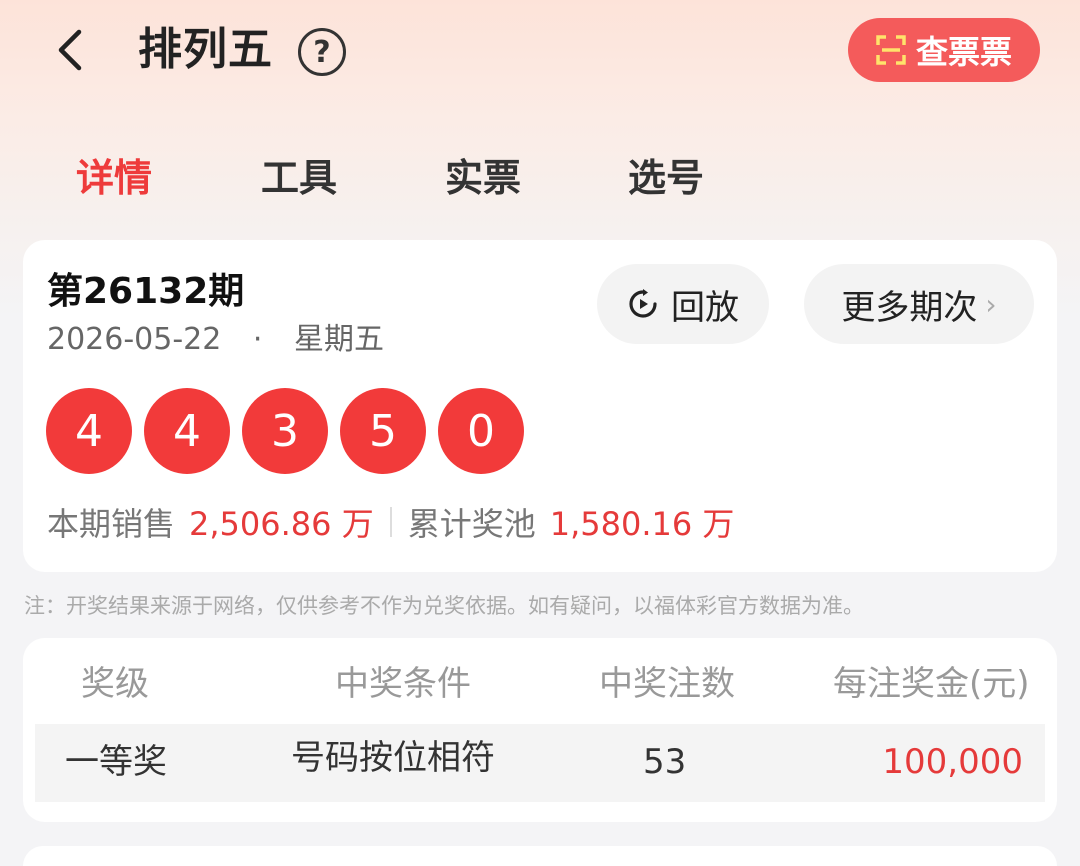 The height and width of the screenshot is (866, 1080). Describe the element at coordinates (481, 431) in the screenshot. I see `number-ball: 0` at that location.